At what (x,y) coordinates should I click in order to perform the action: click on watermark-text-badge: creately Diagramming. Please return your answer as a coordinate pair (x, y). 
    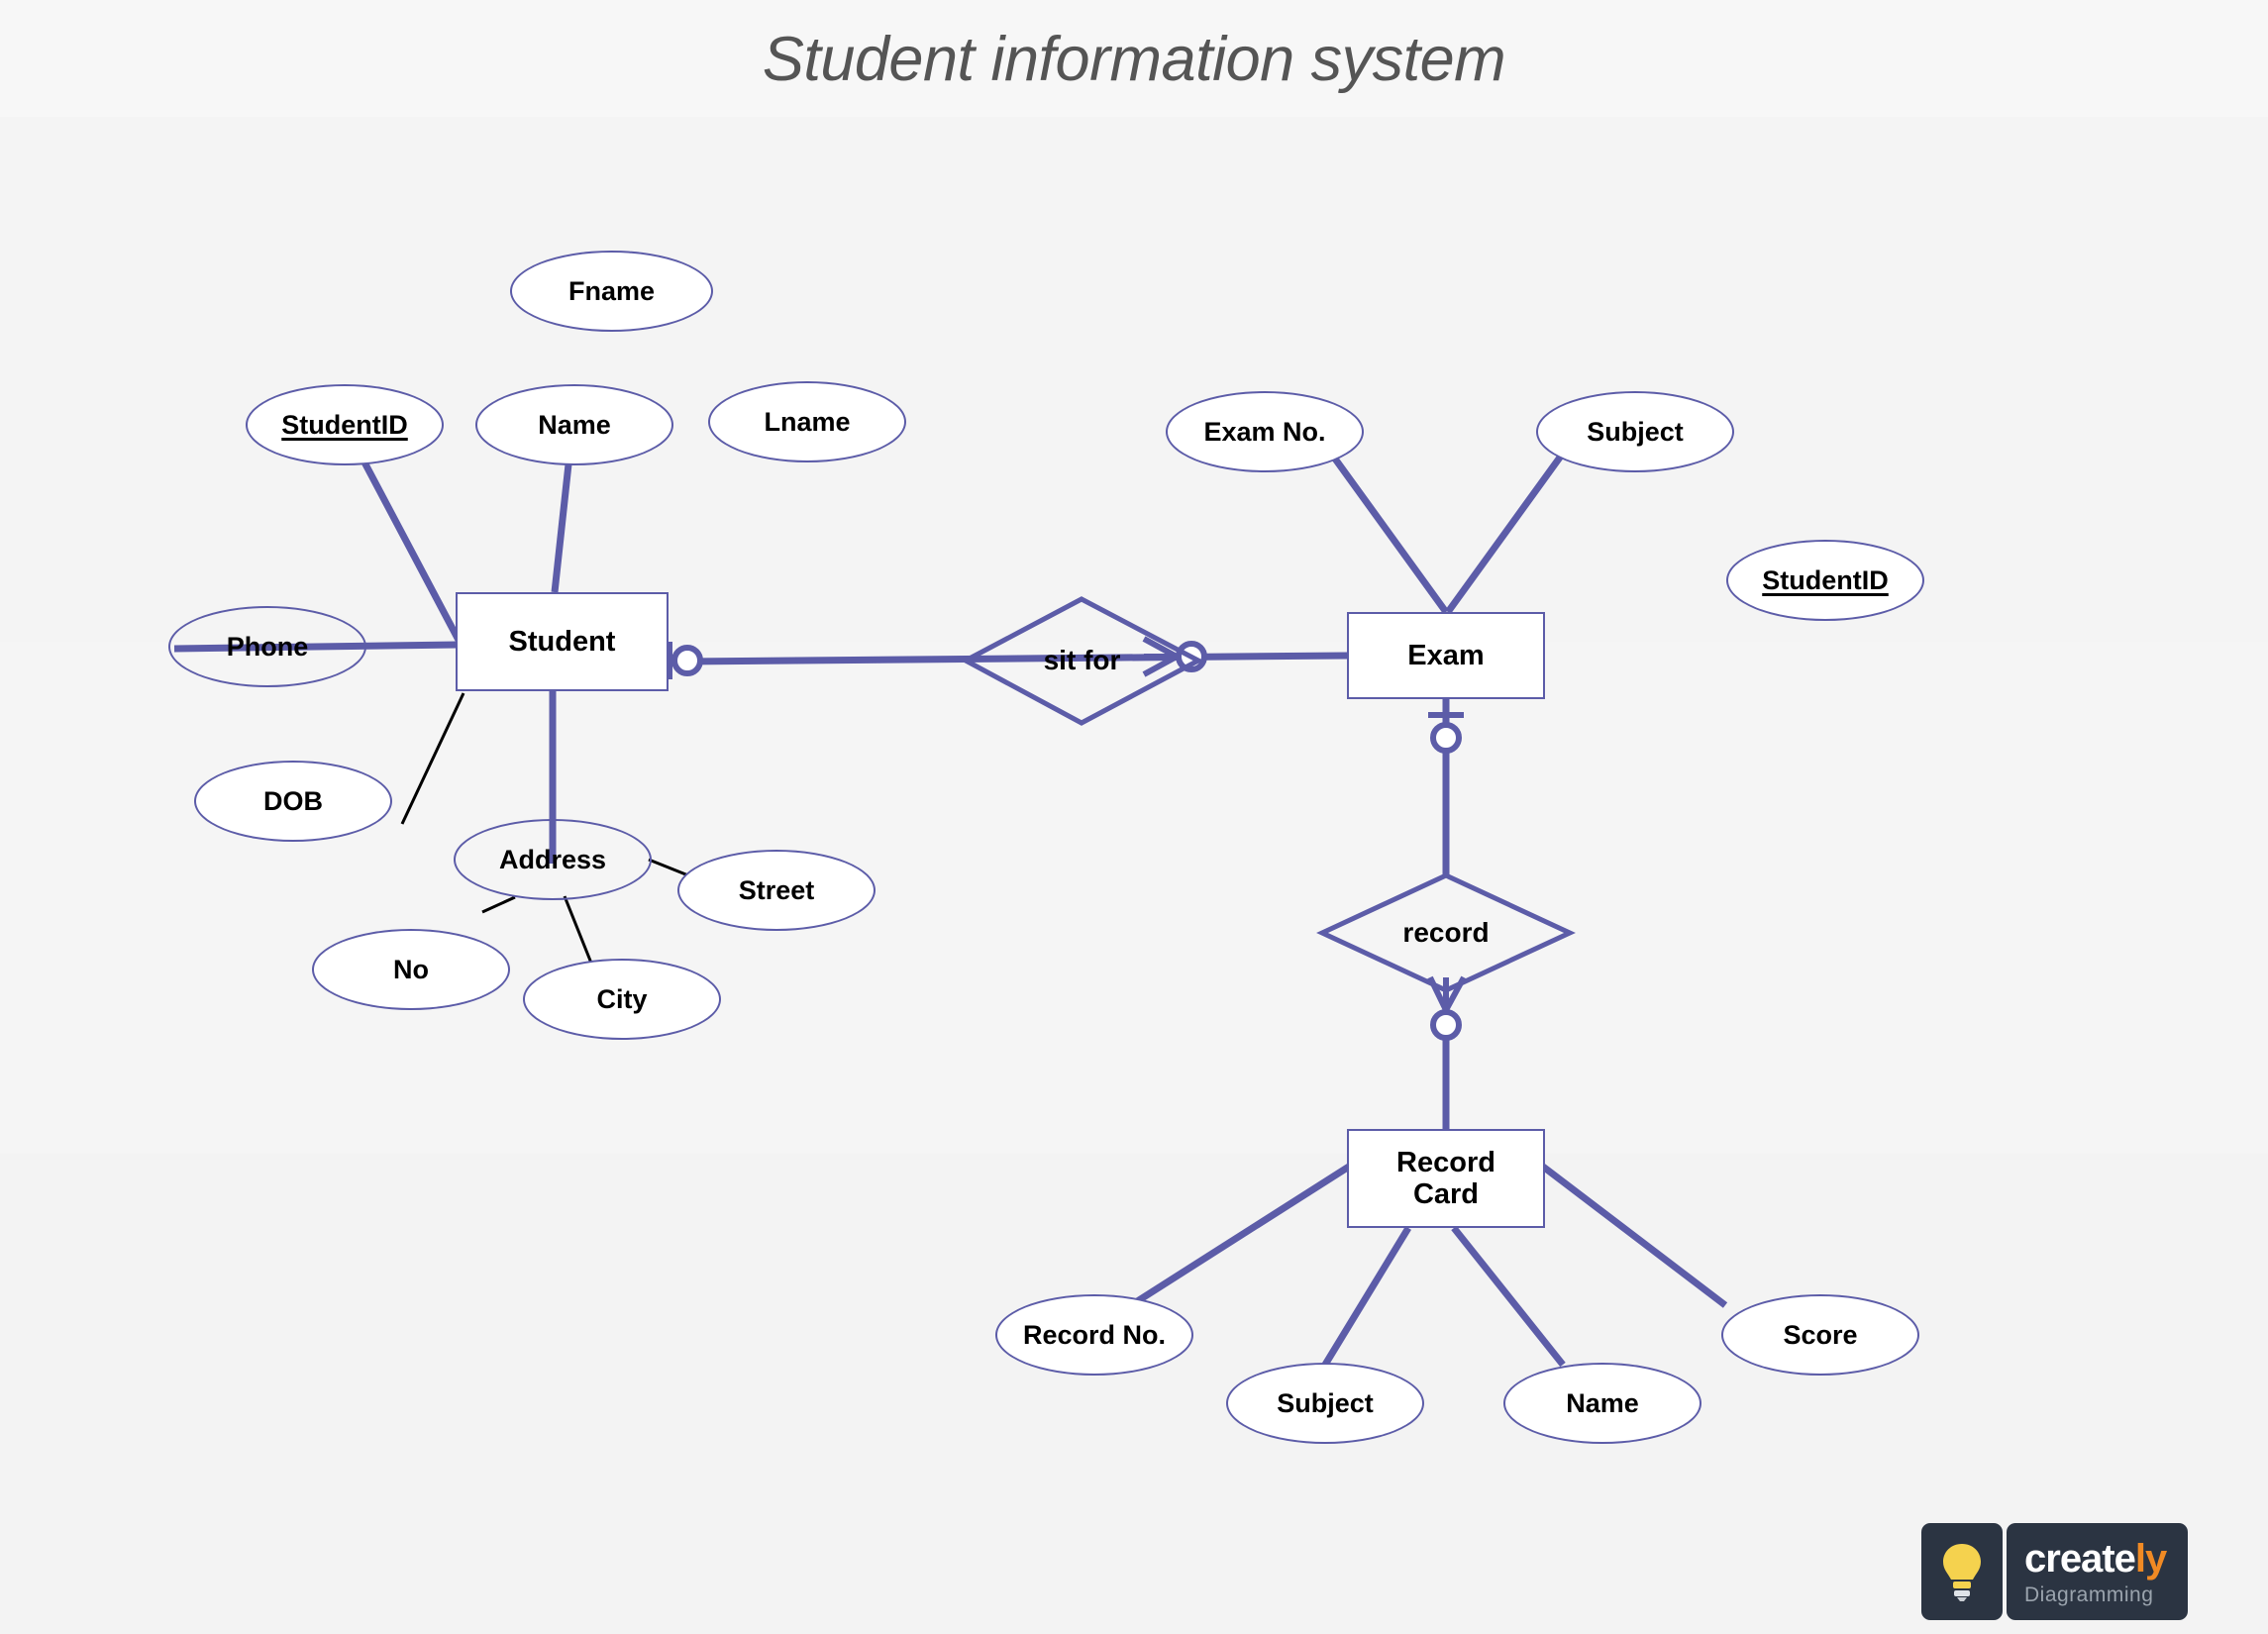
    Looking at the image, I should click on (2098, 1572).